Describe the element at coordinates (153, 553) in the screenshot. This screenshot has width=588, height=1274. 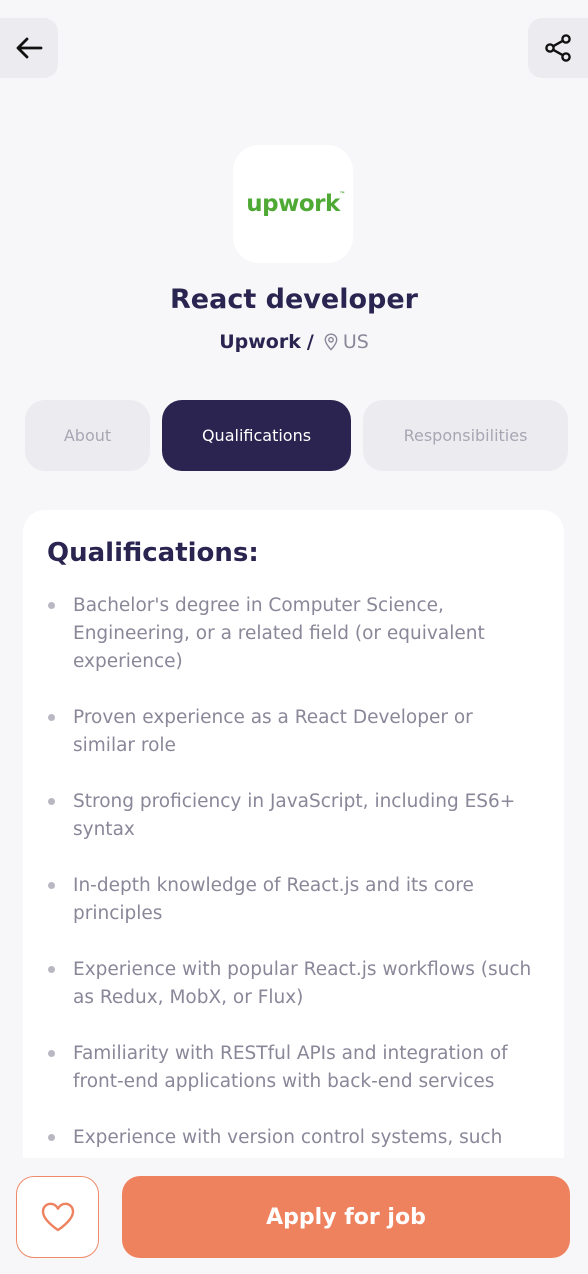
I see `qualifications-heading: Qualifications:` at that location.